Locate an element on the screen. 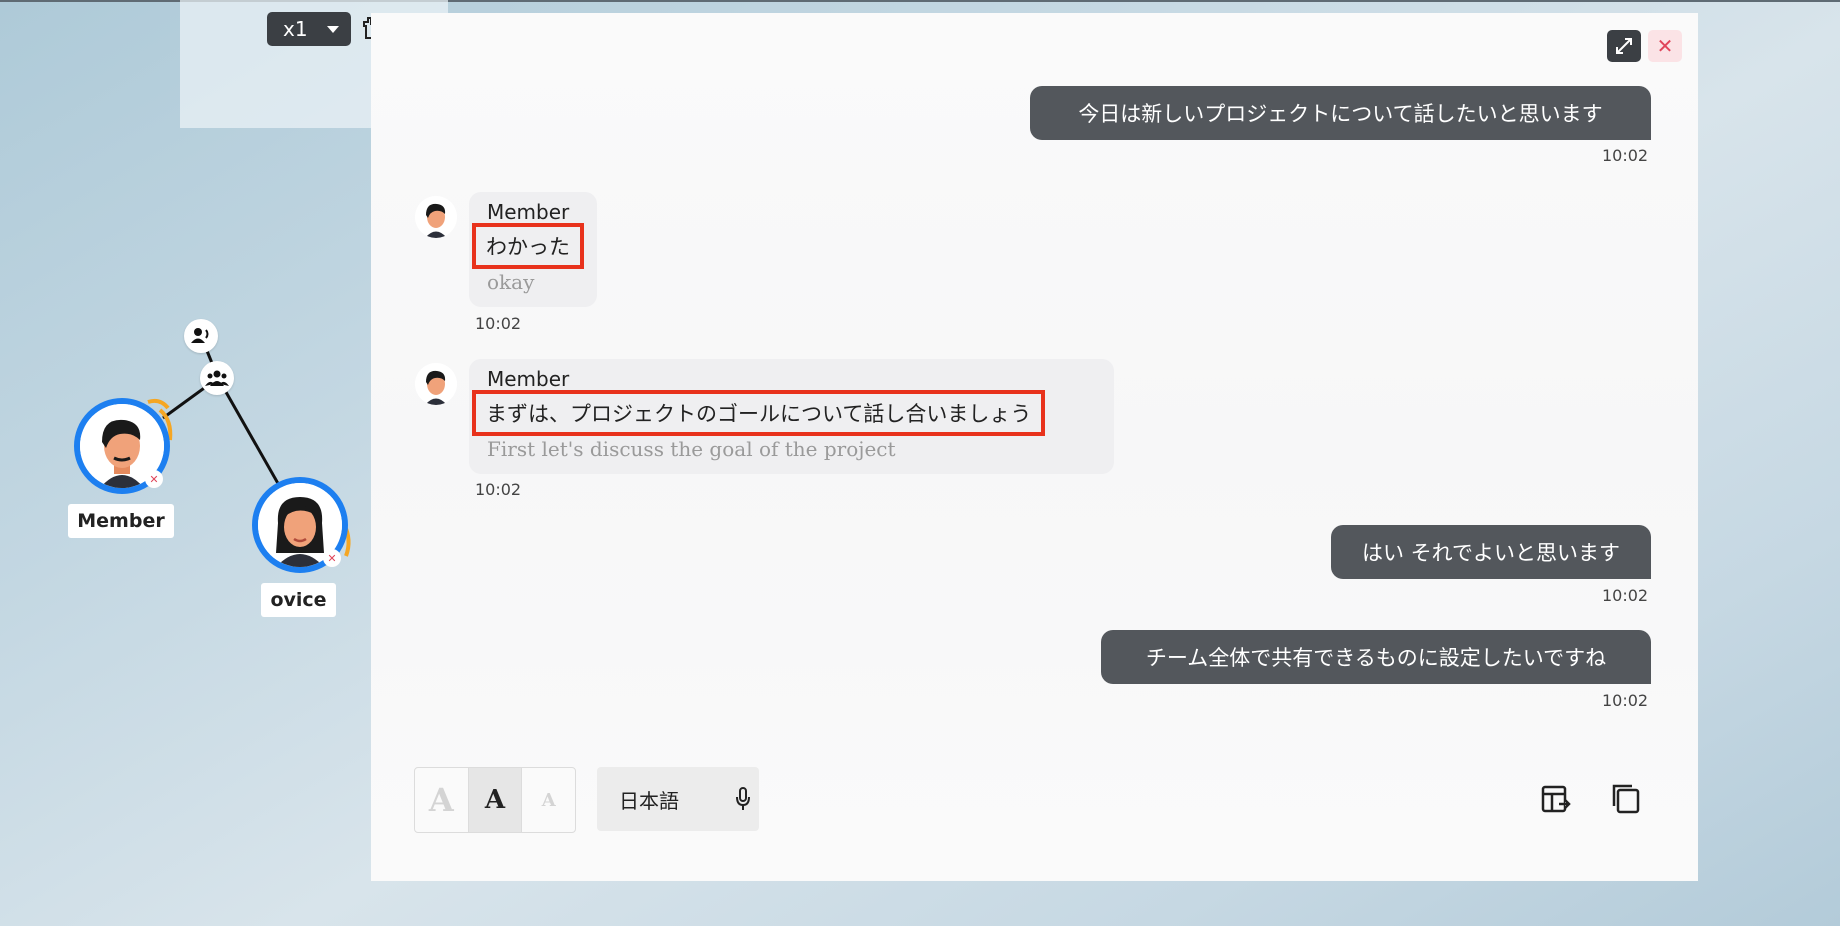 The height and width of the screenshot is (926, 1840). font-size-medium-button: A is located at coordinates (495, 800).